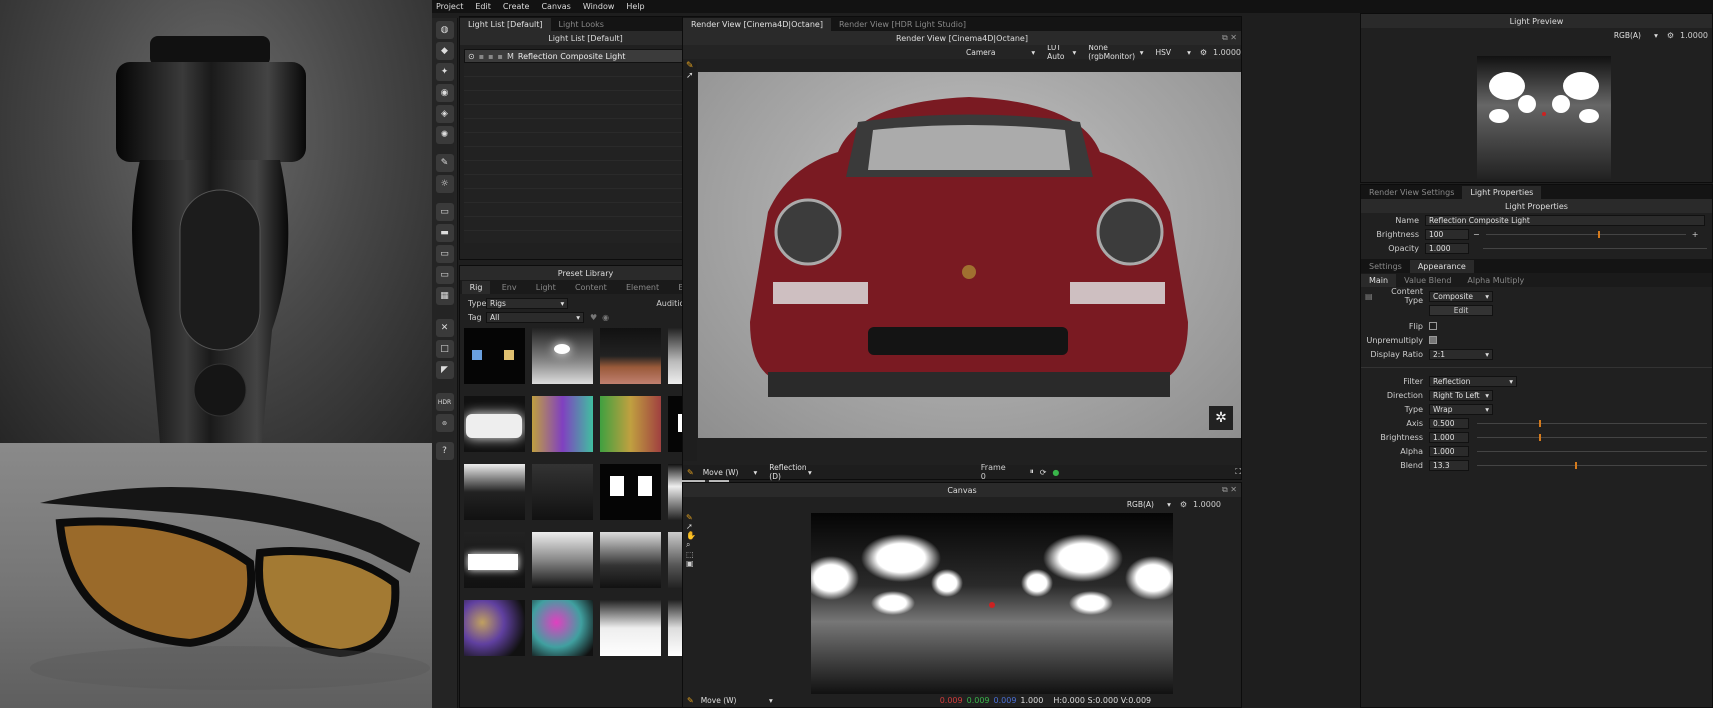 This screenshot has width=1713, height=708. I want to click on zoom-icon: ⌕, so click(690, 545).